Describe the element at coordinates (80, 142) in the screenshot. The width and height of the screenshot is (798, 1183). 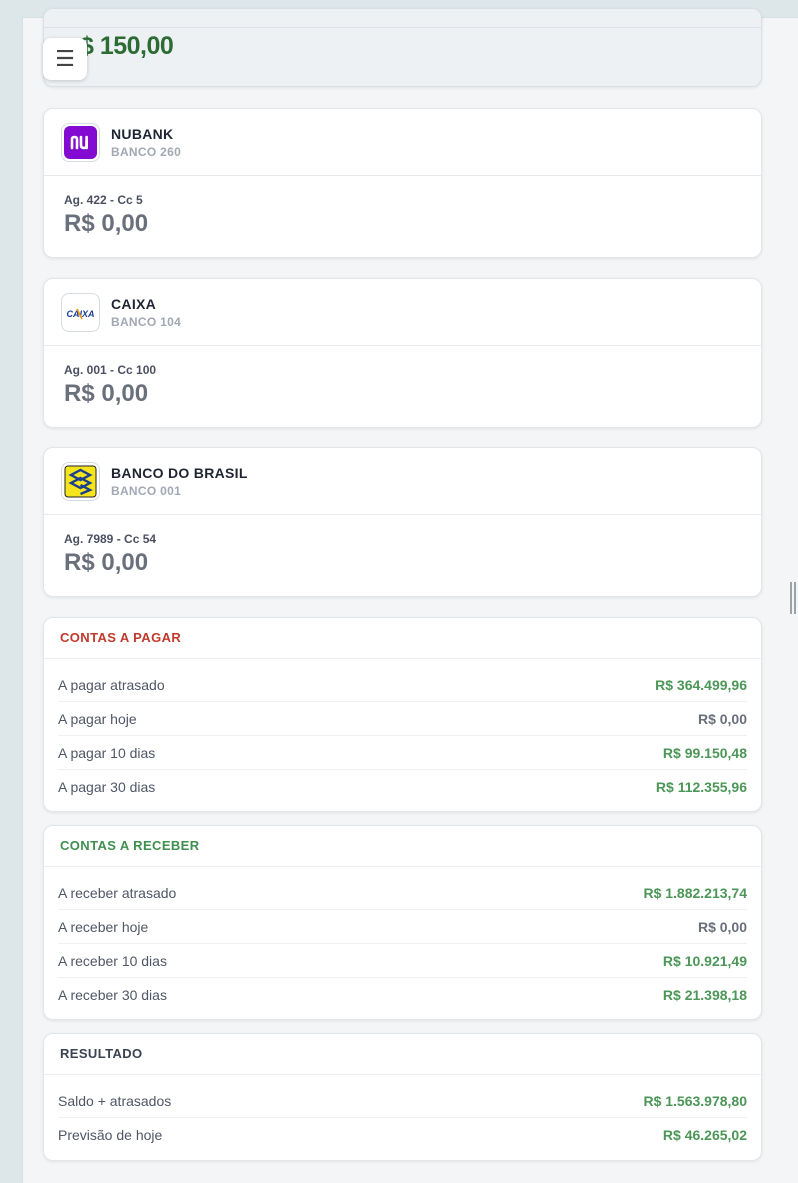
I see `nubank-logo-icon` at that location.